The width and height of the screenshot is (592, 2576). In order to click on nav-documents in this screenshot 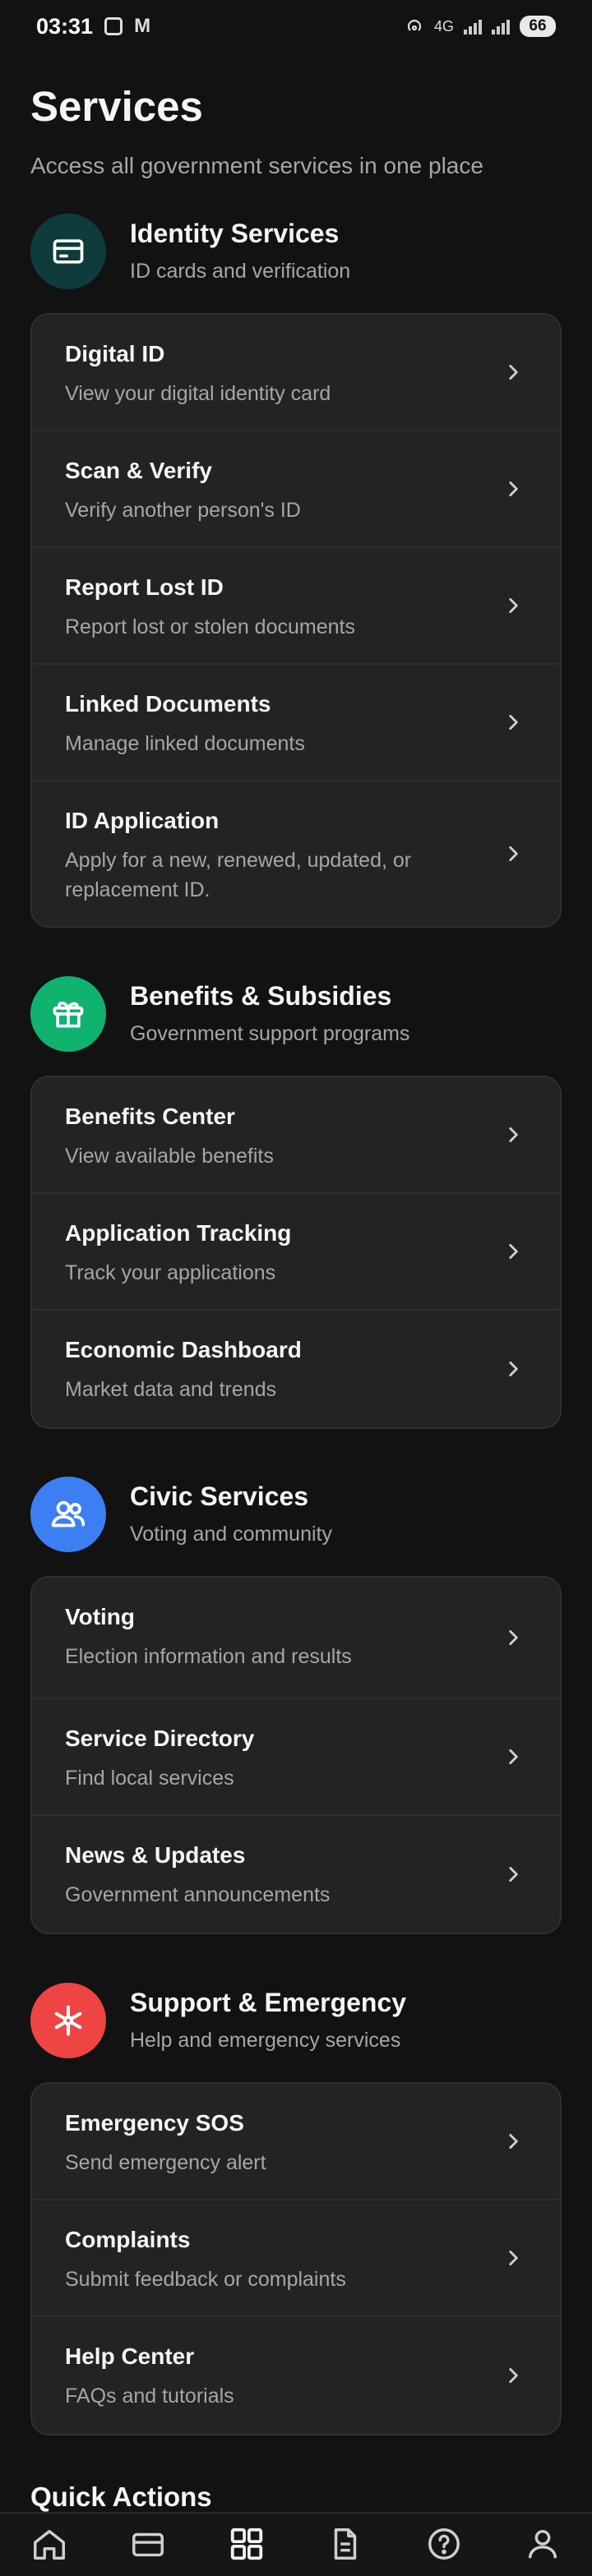, I will do `click(345, 2549)`.